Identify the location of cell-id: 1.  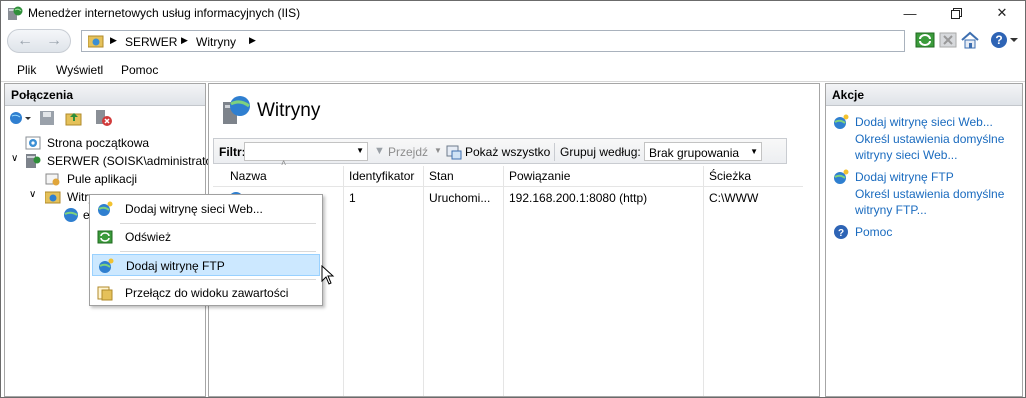
(352, 198).